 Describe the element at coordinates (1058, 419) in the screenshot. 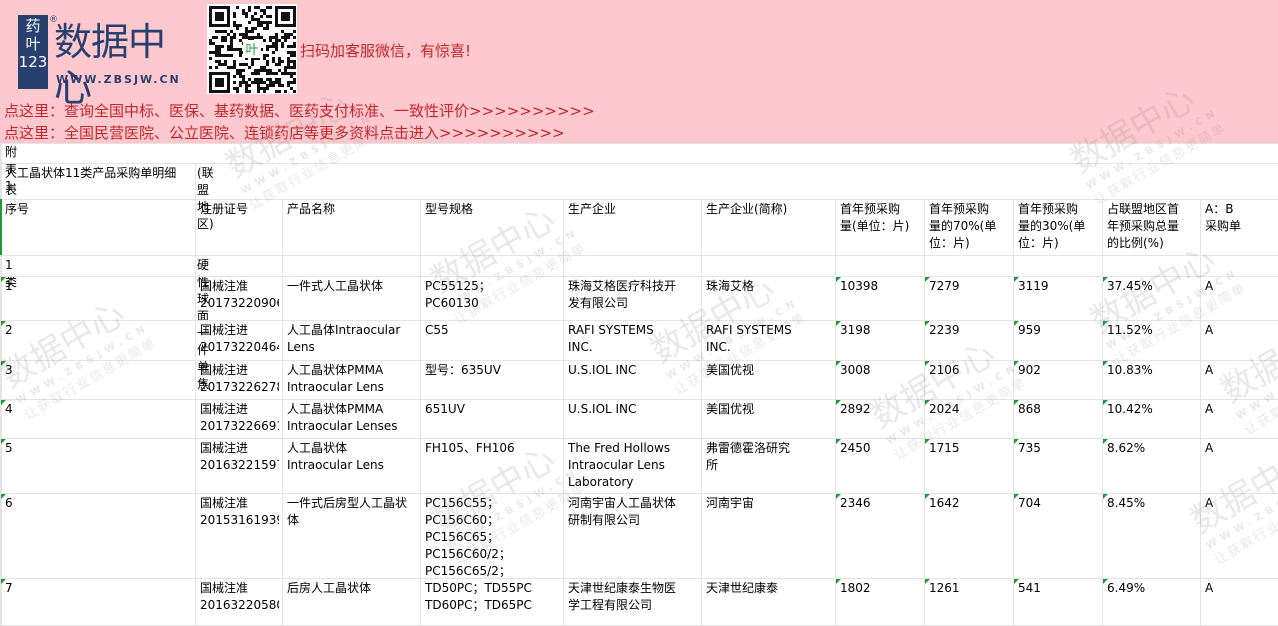

I see `row-4-qty-30: 868` at that location.